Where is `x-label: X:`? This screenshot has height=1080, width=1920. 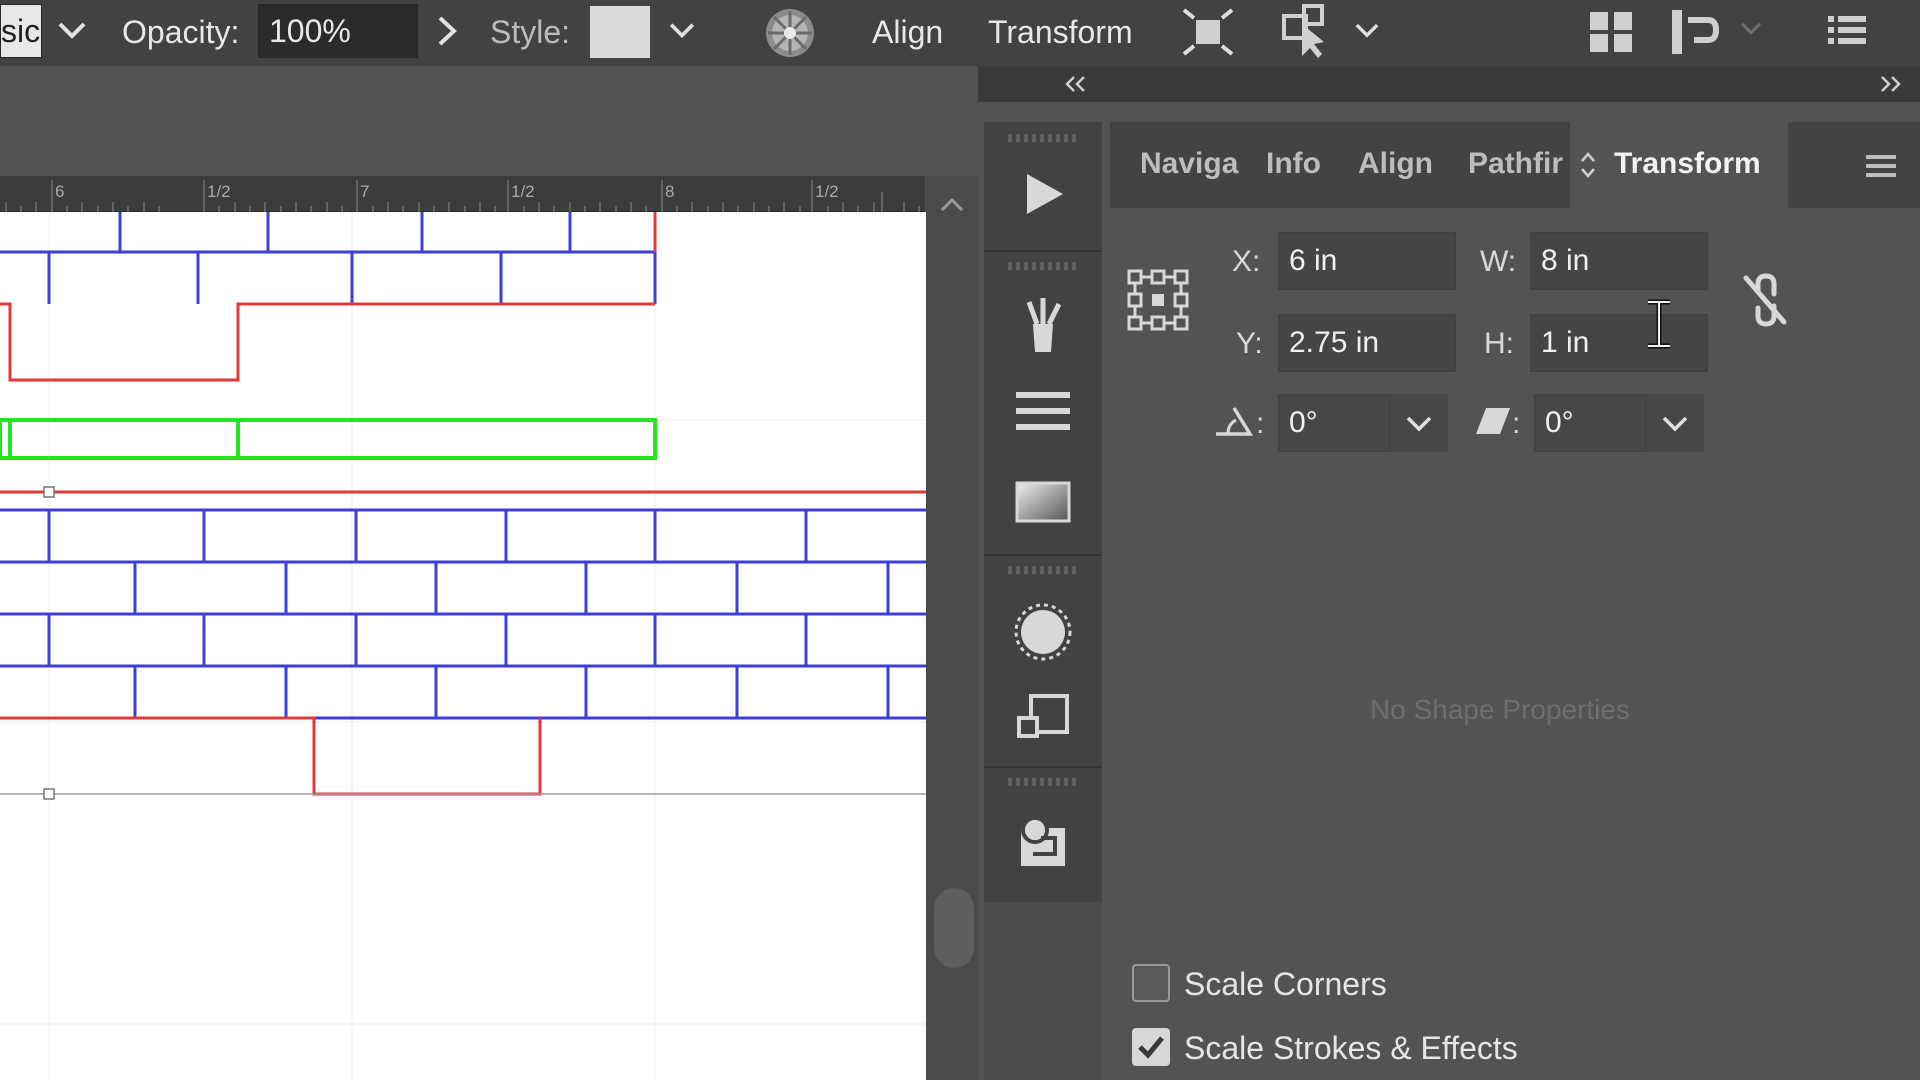
x-label: X: is located at coordinates (1246, 261).